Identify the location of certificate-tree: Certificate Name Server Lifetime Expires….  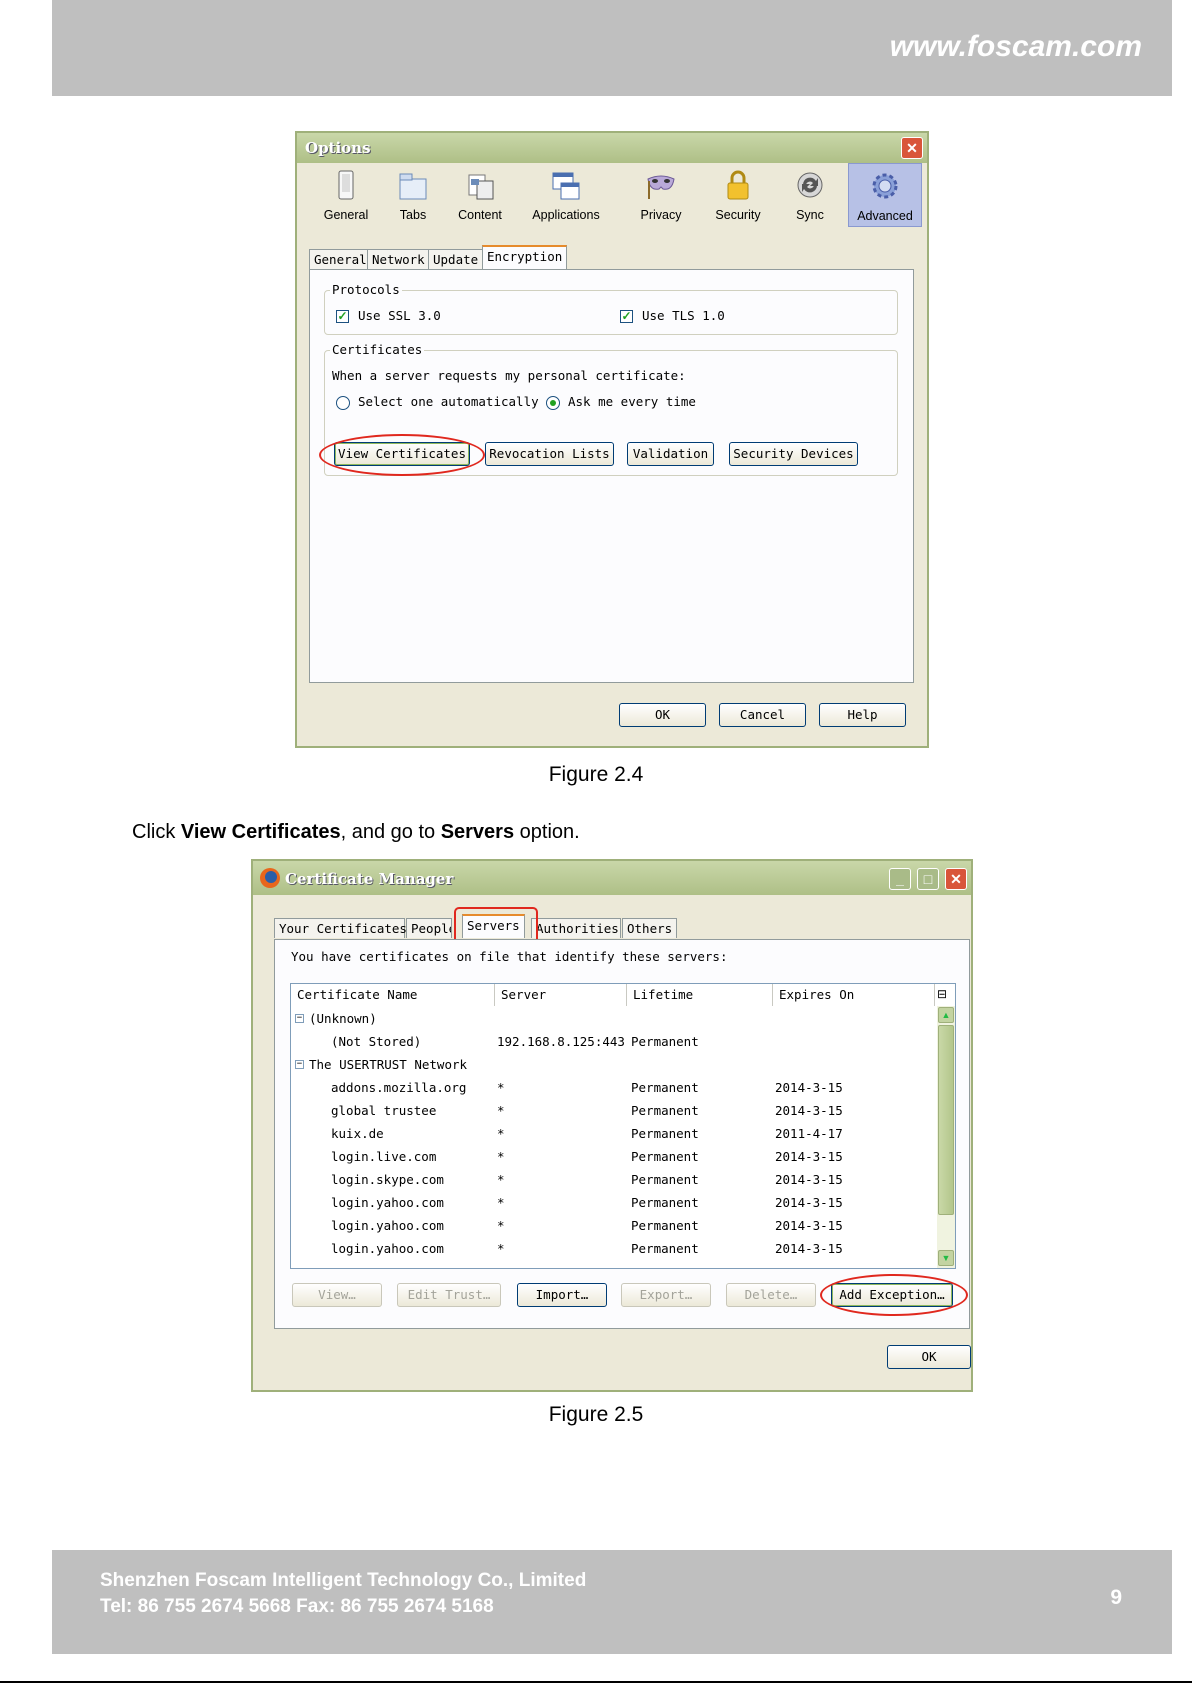
(623, 1126).